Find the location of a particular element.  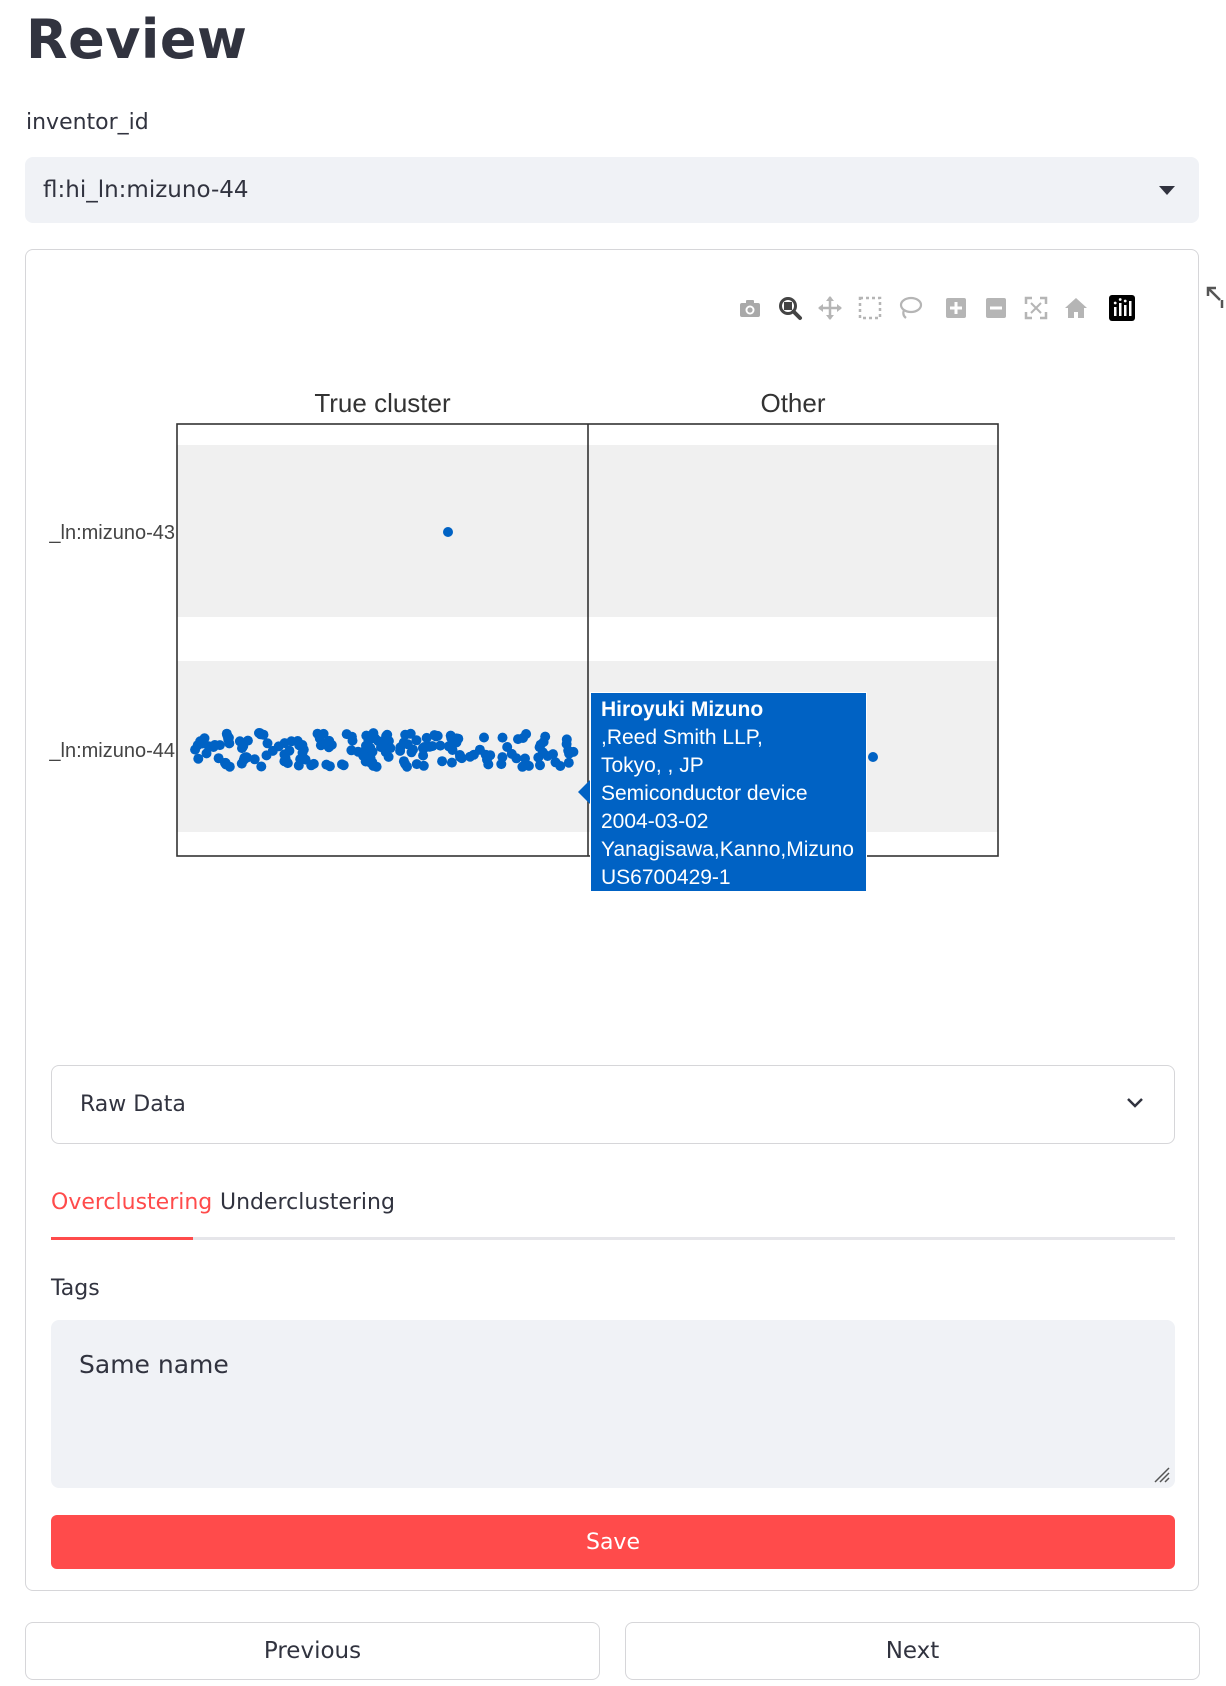

tooltip-inventor-name: Hiroyuki Mizuno is located at coordinates (682, 709).